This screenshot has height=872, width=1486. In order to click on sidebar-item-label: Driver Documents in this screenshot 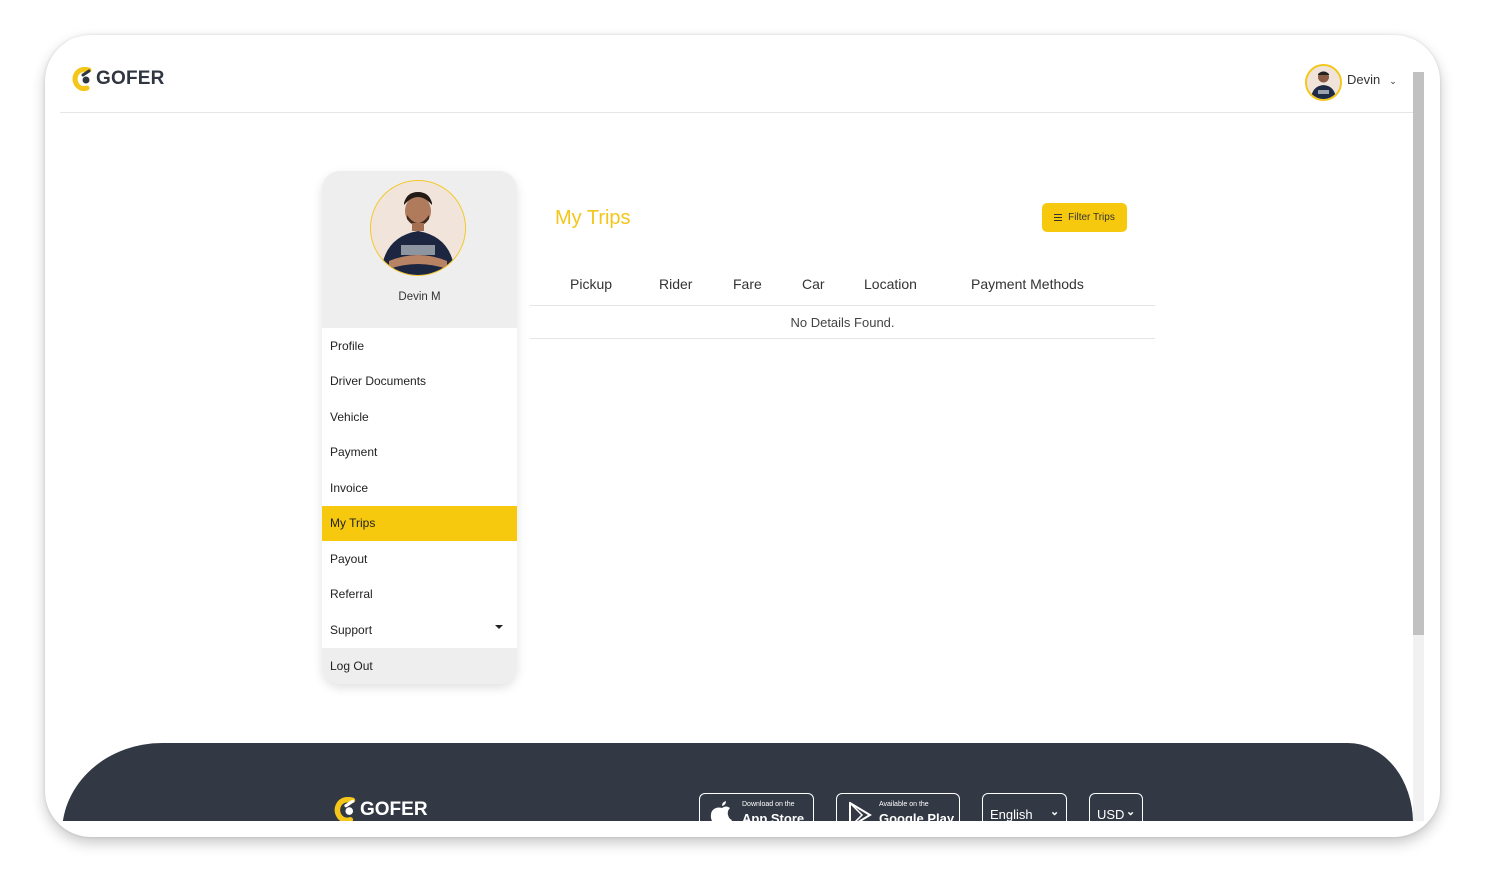, I will do `click(378, 381)`.